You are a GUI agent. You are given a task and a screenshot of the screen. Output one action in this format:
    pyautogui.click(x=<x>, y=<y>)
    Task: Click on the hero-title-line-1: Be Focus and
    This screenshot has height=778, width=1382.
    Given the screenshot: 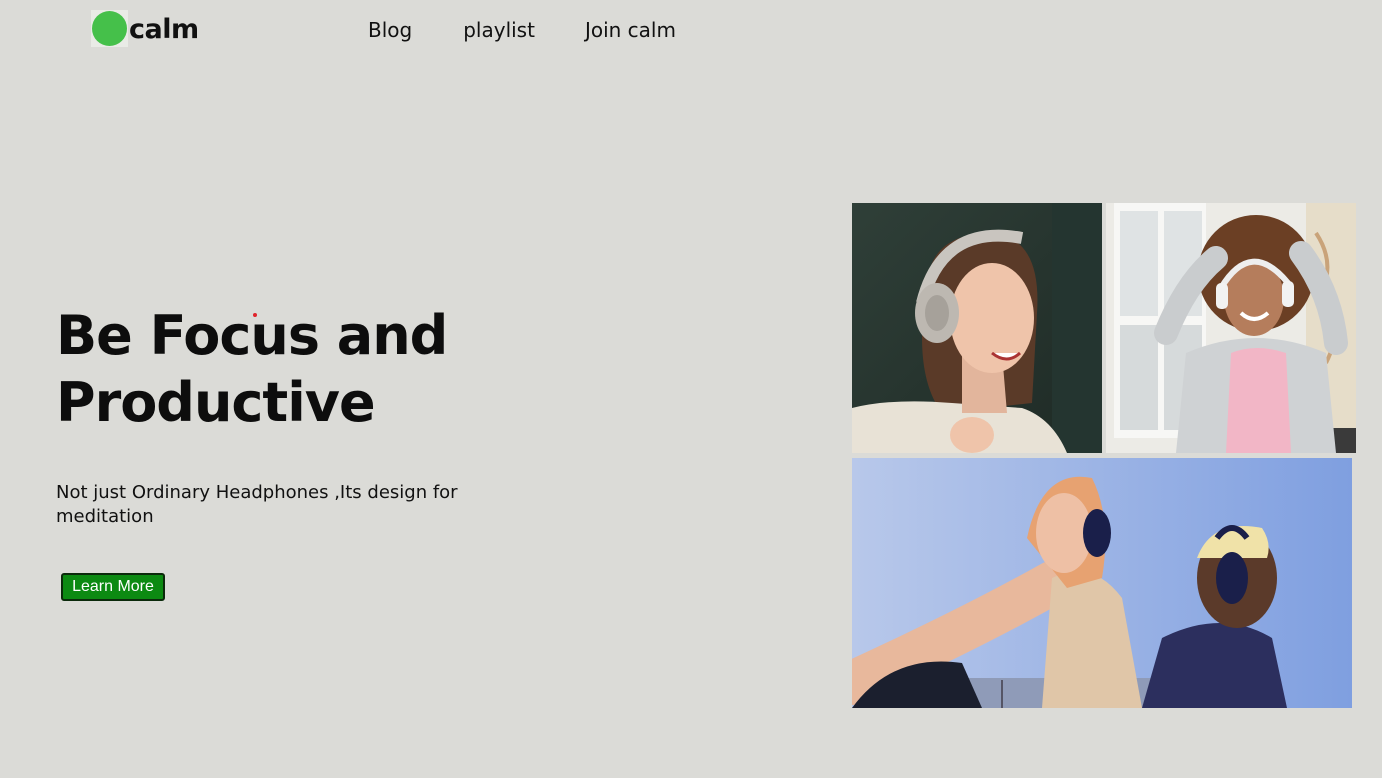 What is the action you would take?
    pyautogui.click(x=252, y=335)
    